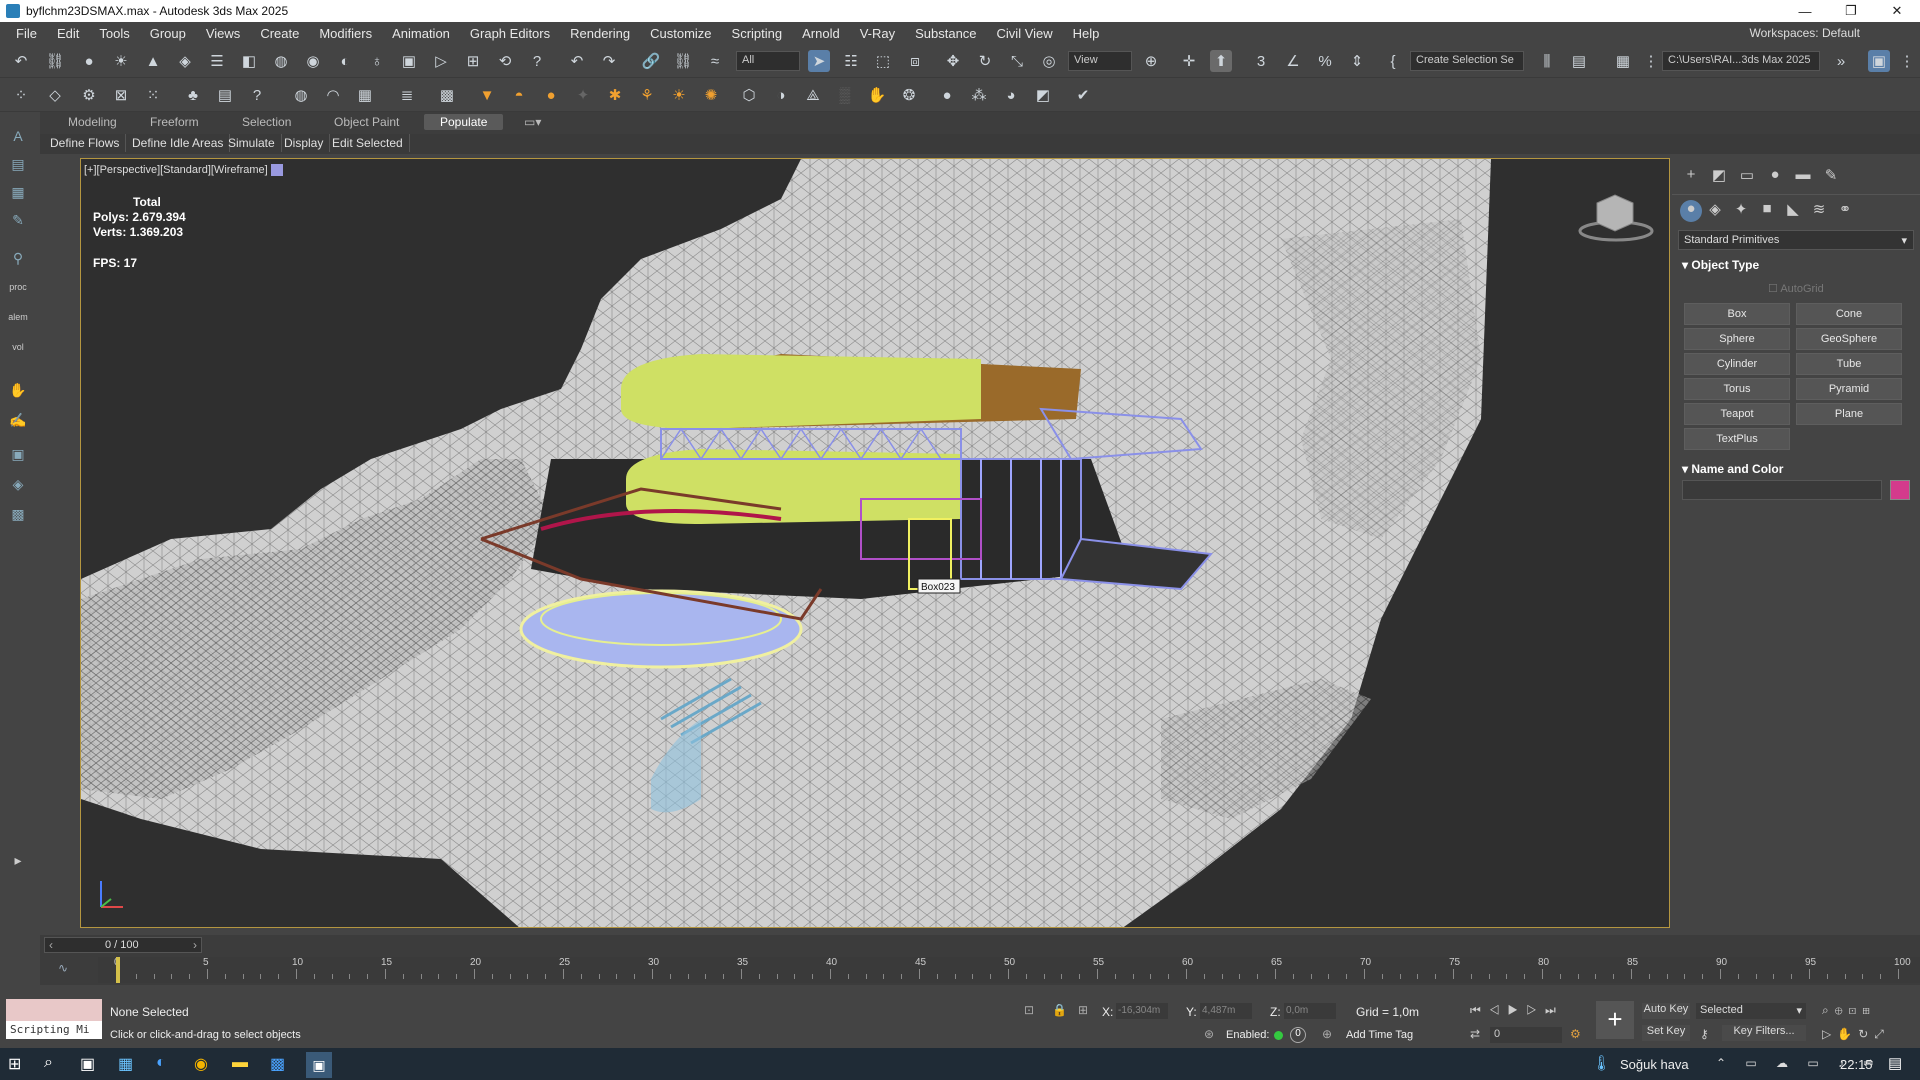  I want to click on lights-icon: ✦, so click(1741, 211).